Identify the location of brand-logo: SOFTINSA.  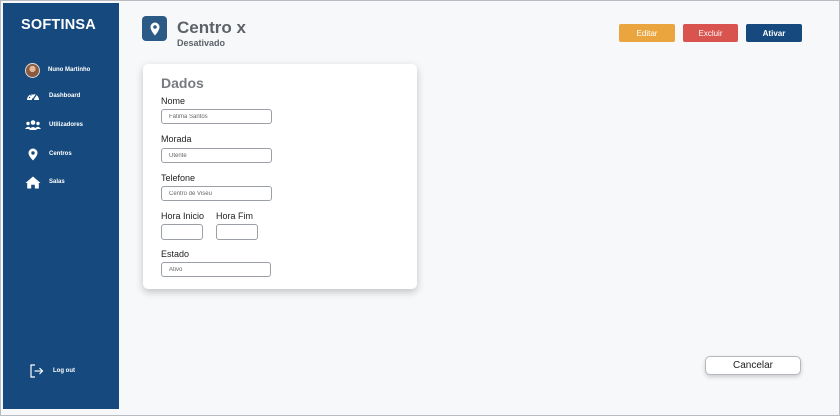
(58, 25).